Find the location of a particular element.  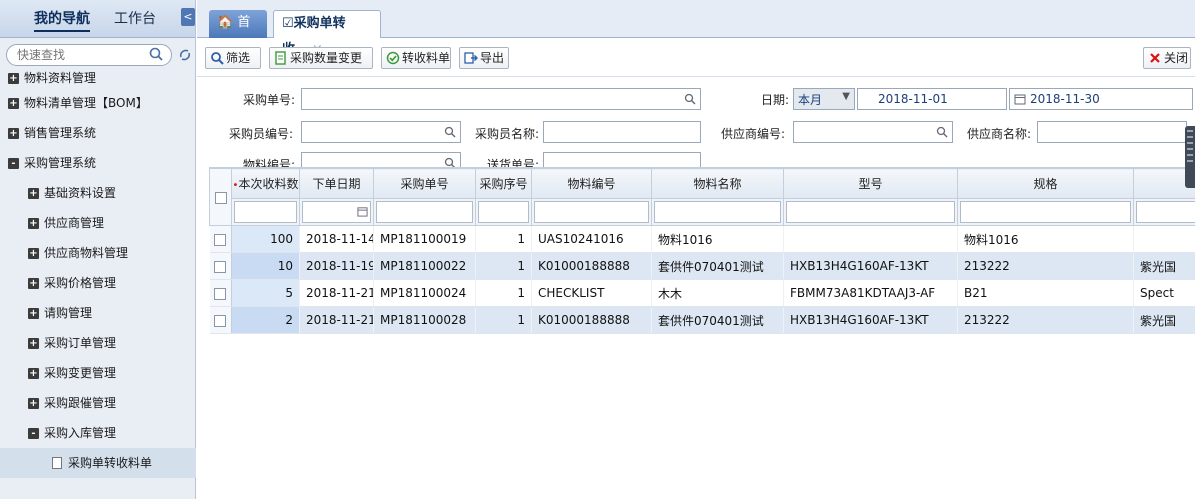

column-header: 规格 is located at coordinates (1045, 183).